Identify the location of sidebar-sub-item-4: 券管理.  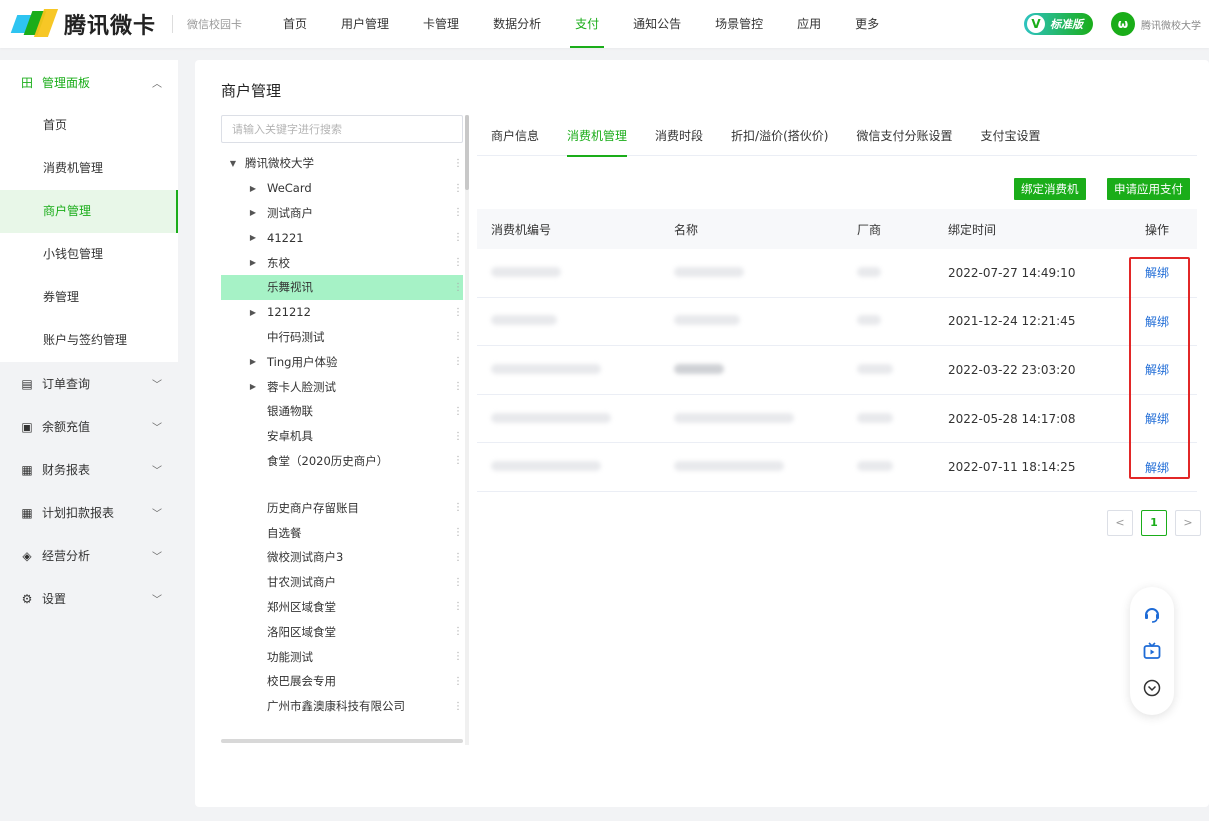
(89, 297).